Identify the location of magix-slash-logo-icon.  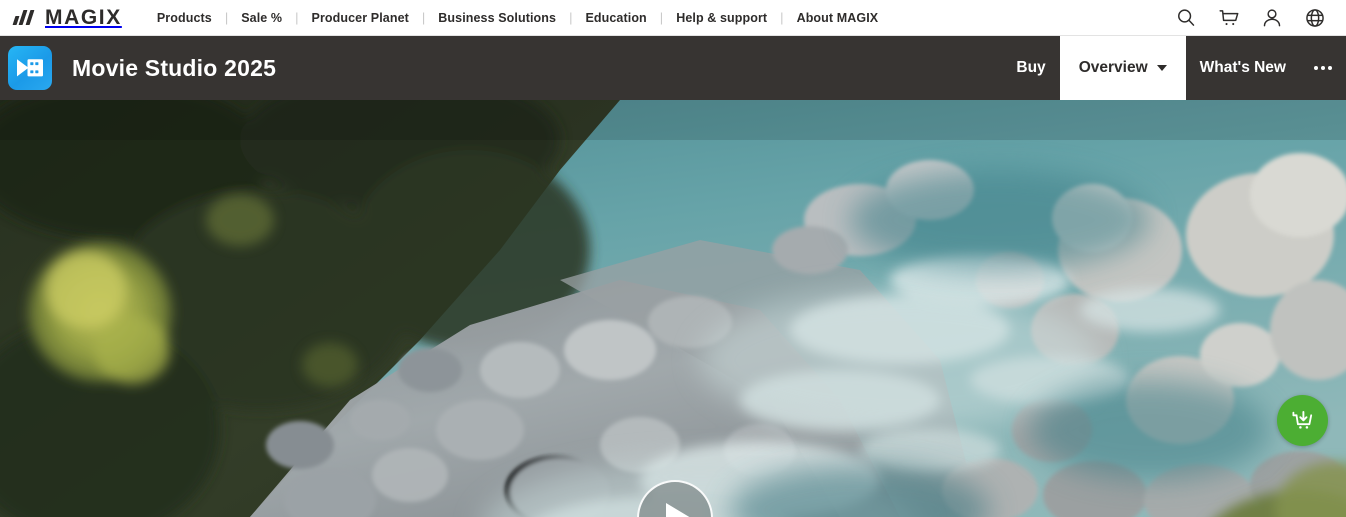
(25, 17).